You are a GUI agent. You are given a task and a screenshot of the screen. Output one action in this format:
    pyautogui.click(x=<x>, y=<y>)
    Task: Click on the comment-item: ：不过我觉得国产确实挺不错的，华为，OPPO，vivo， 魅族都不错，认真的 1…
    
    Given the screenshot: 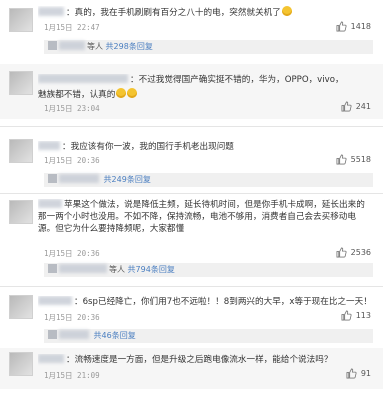 What is the action you would take?
    pyautogui.click(x=191, y=91)
    